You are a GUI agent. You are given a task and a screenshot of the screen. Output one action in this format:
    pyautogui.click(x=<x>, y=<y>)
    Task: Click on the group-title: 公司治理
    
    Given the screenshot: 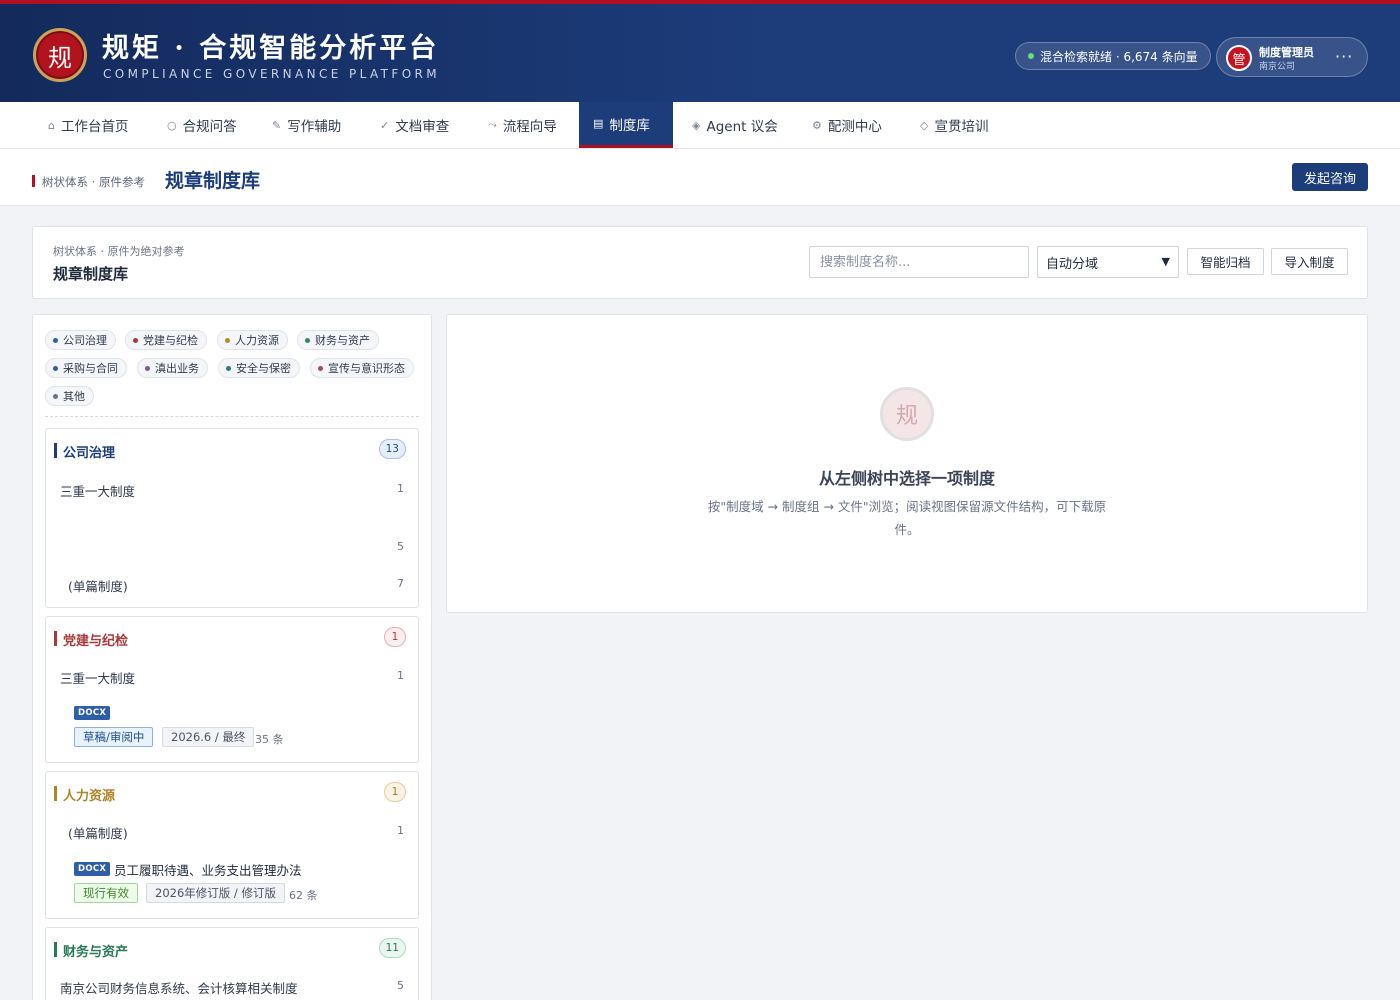 What is the action you would take?
    pyautogui.click(x=89, y=451)
    